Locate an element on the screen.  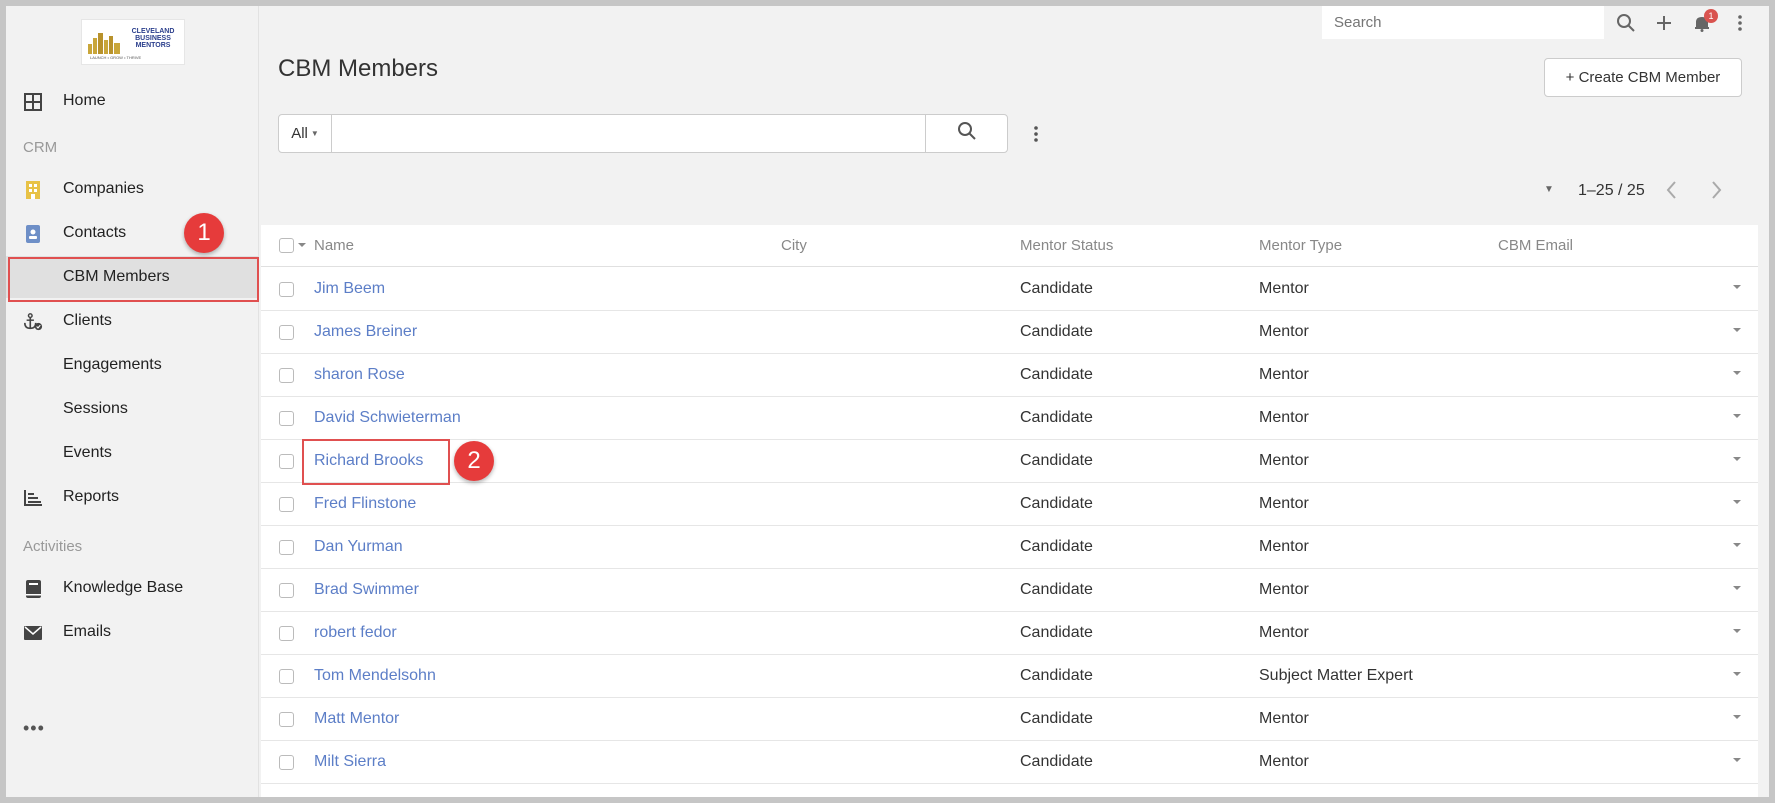
list-actions-kebab-icon is located at coordinates (1036, 134).